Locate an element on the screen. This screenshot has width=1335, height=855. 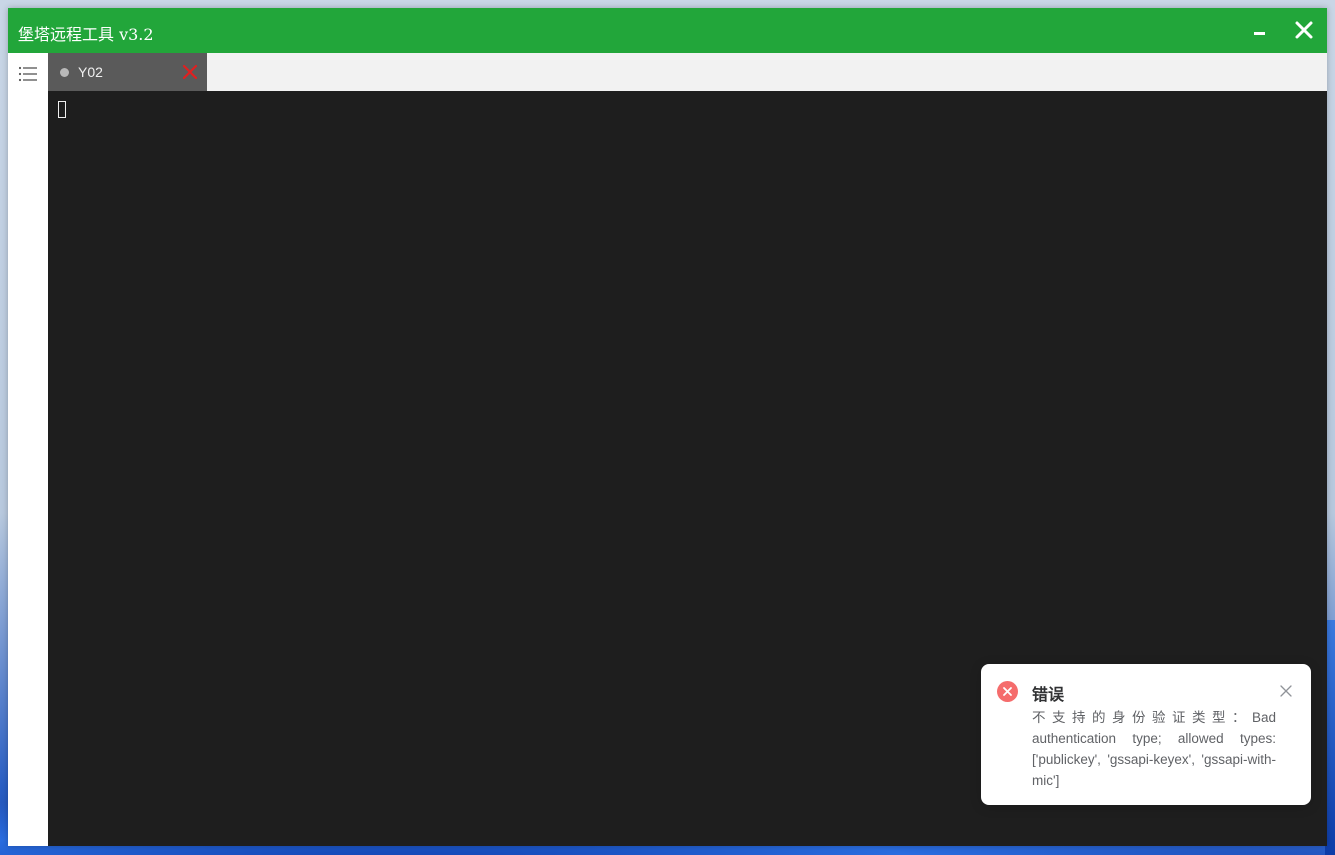
tab-bar: Y02 is located at coordinates (687, 72).